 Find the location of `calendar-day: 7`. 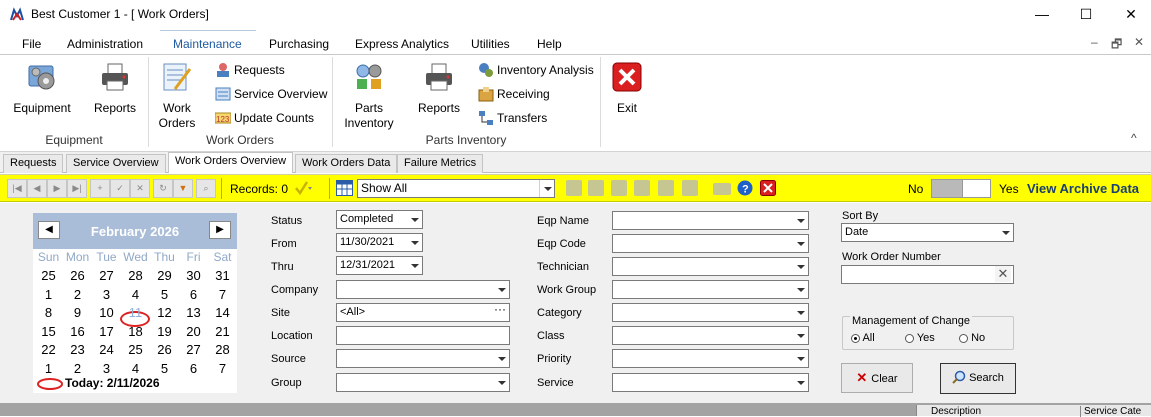

calendar-day: 7 is located at coordinates (222, 368).